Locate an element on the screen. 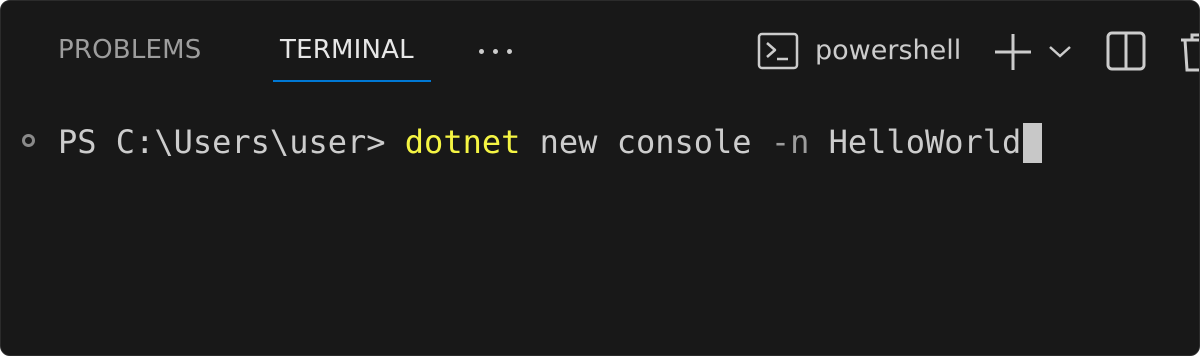 The image size is (1200, 356). chevron-down-icon is located at coordinates (1060, 51).